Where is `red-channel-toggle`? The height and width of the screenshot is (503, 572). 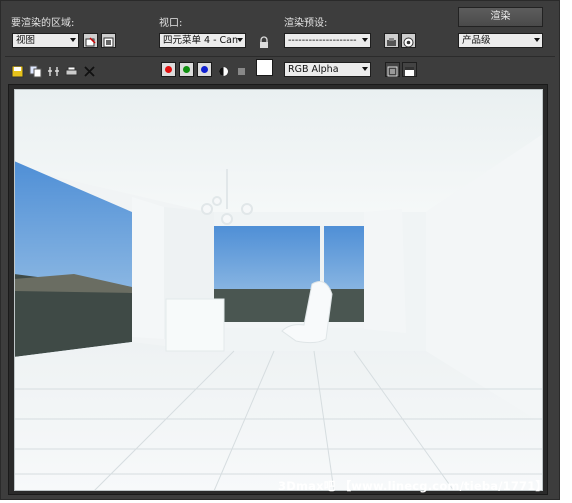 red-channel-toggle is located at coordinates (168, 69).